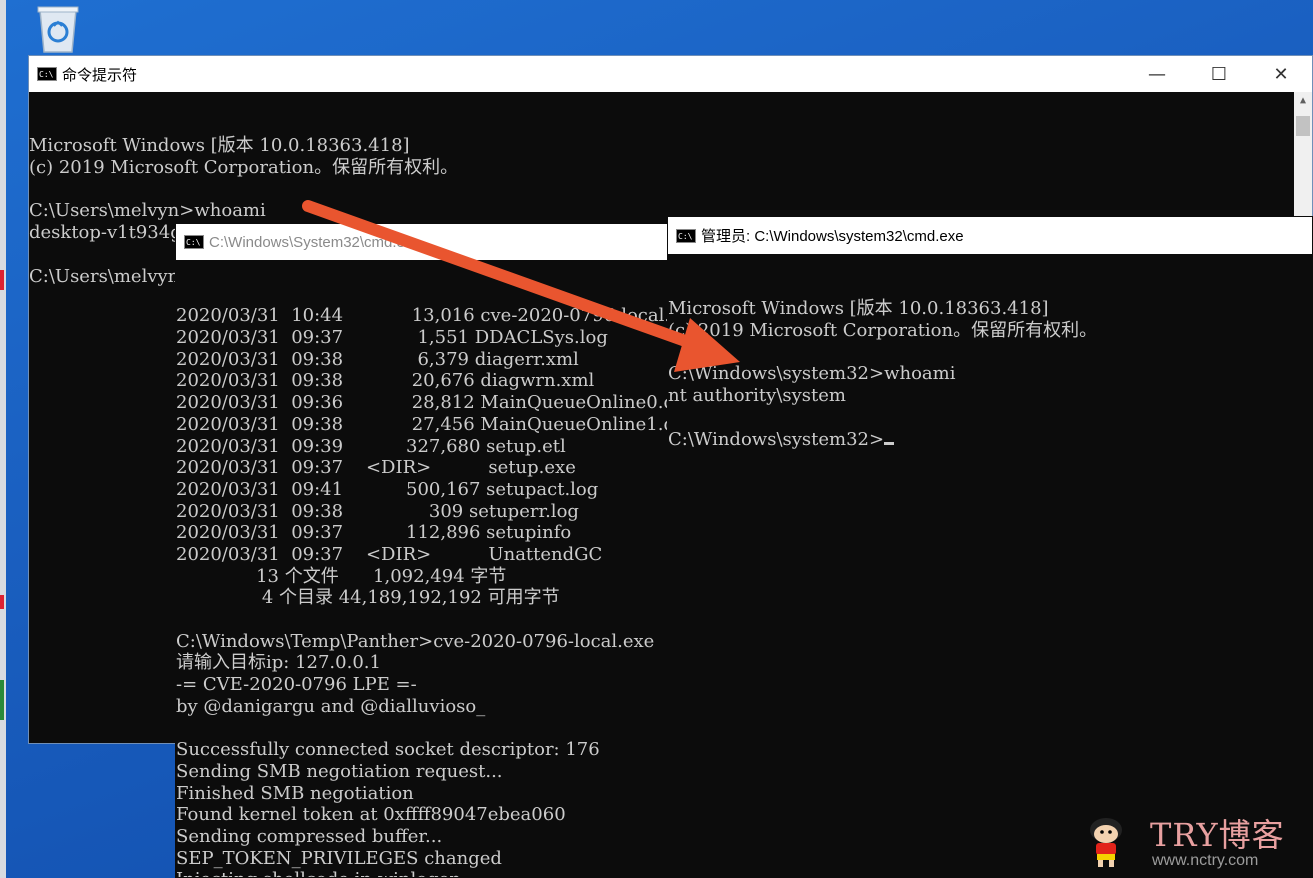 The image size is (1313, 878). Describe the element at coordinates (1205, 860) in the screenshot. I see `watermark-url: www.nctry.com` at that location.